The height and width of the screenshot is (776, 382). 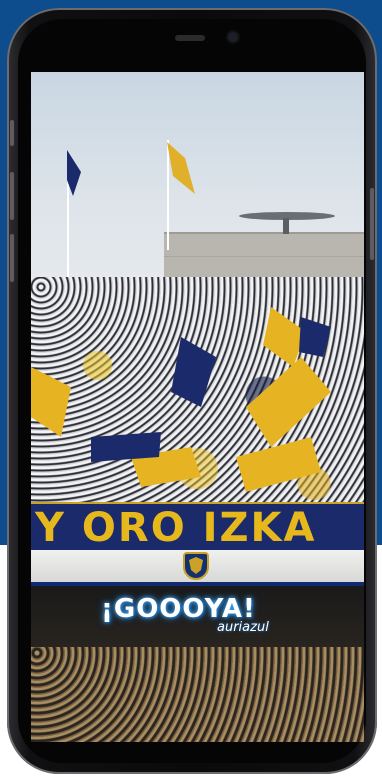 What do you see at coordinates (176, 528) in the screenshot?
I see `fan-banner-text: Y ORO IZKA` at bounding box center [176, 528].